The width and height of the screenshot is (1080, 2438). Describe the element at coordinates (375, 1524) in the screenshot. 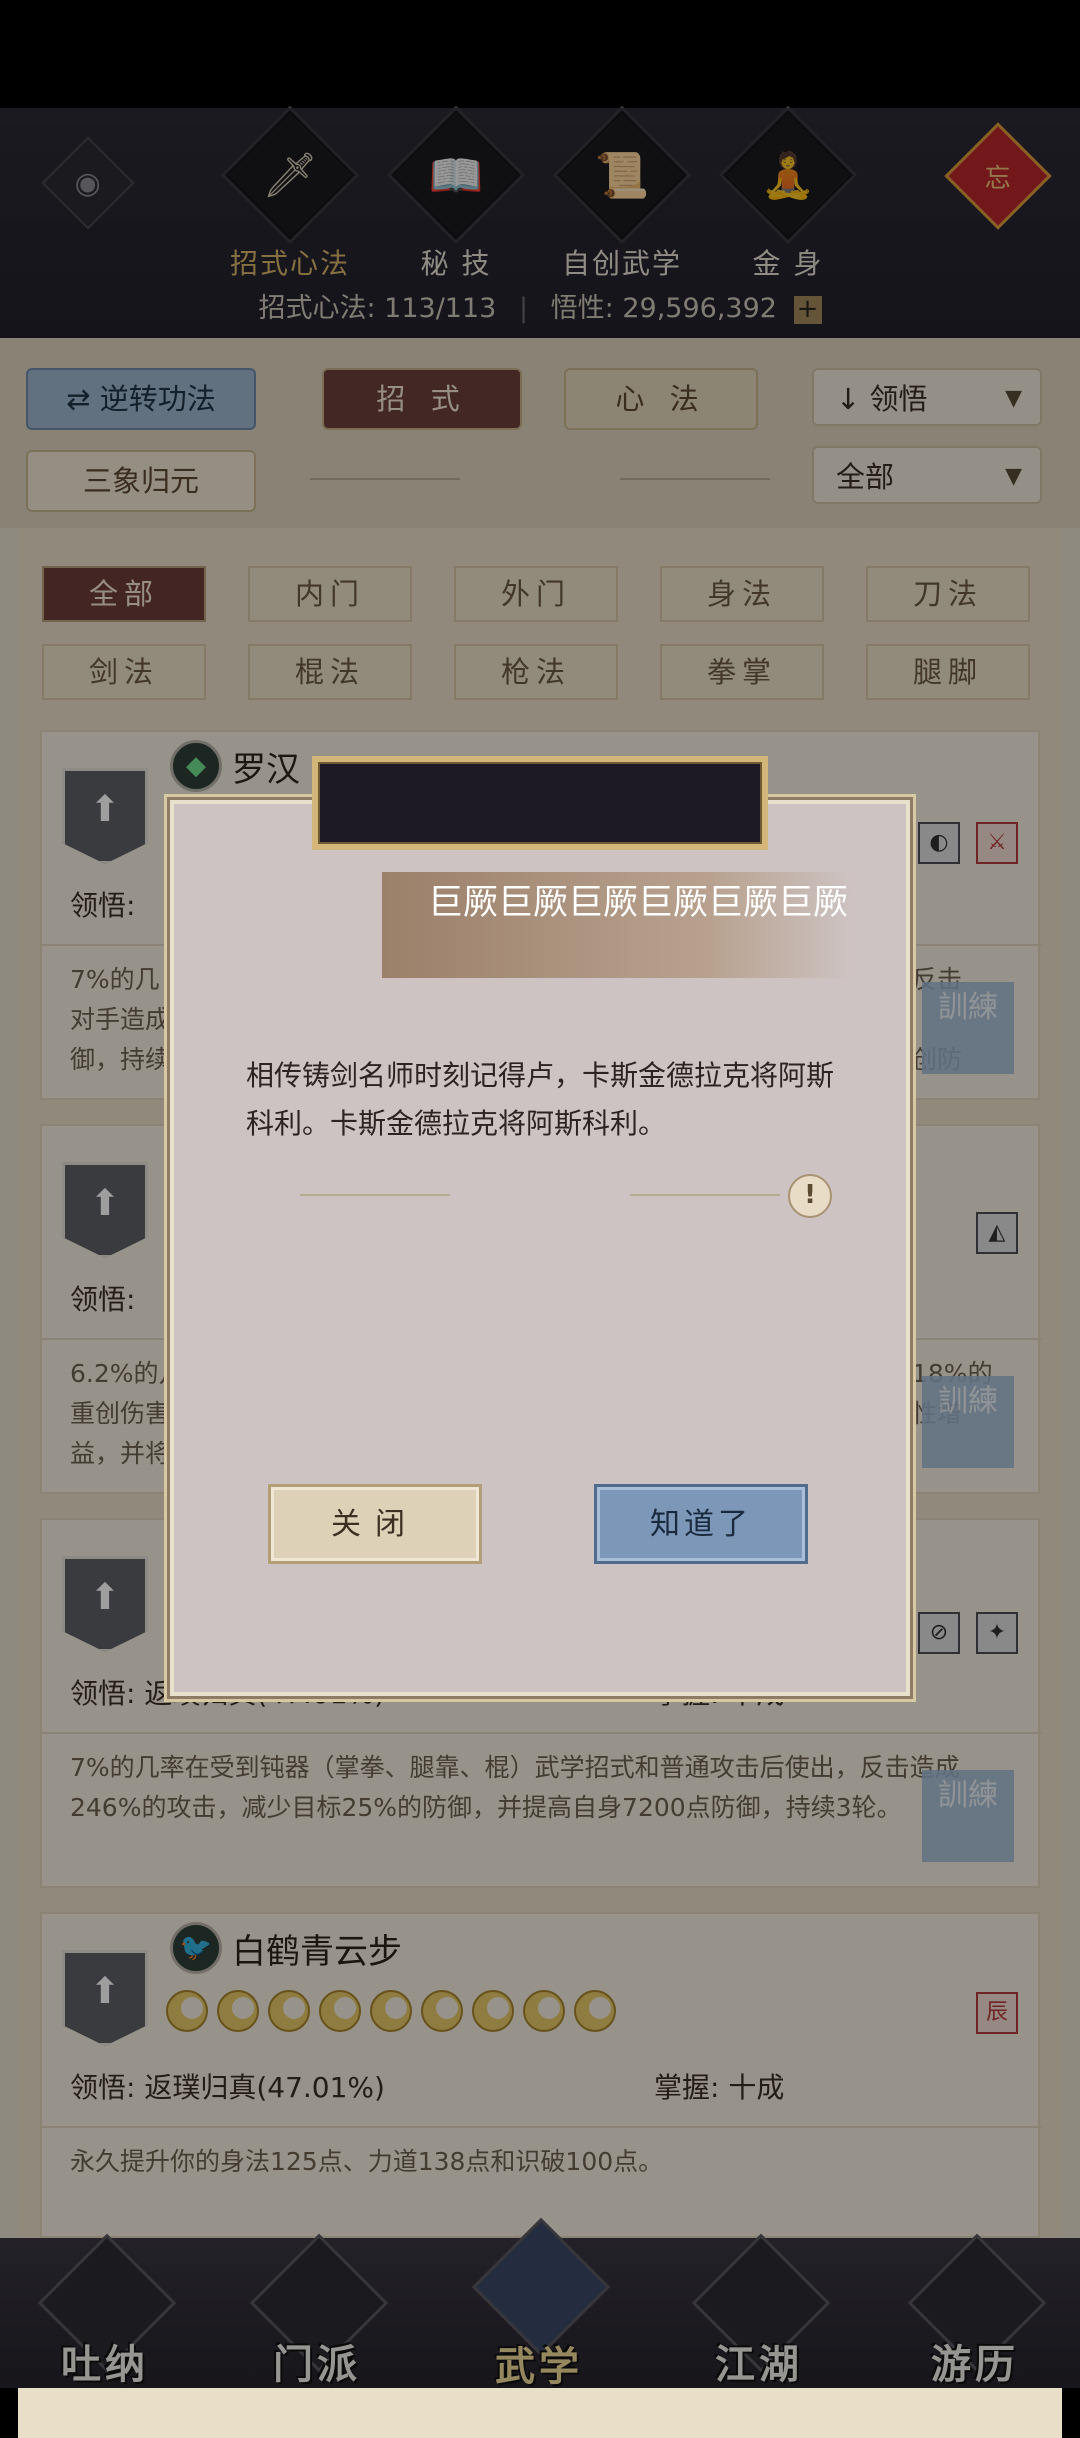

I see `close-button: 关闭` at that location.